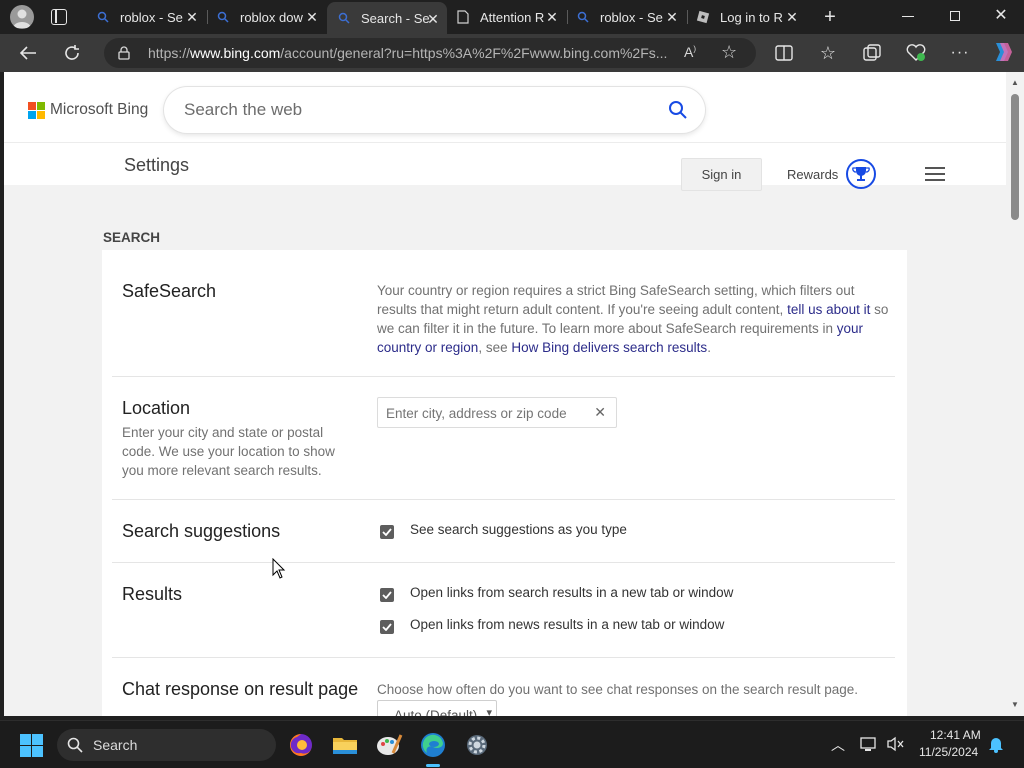 The image size is (1024, 768). What do you see at coordinates (512, 744) in the screenshot?
I see `windows-taskbar: Search ︿ 12:41 AM 11/25/2024` at bounding box center [512, 744].